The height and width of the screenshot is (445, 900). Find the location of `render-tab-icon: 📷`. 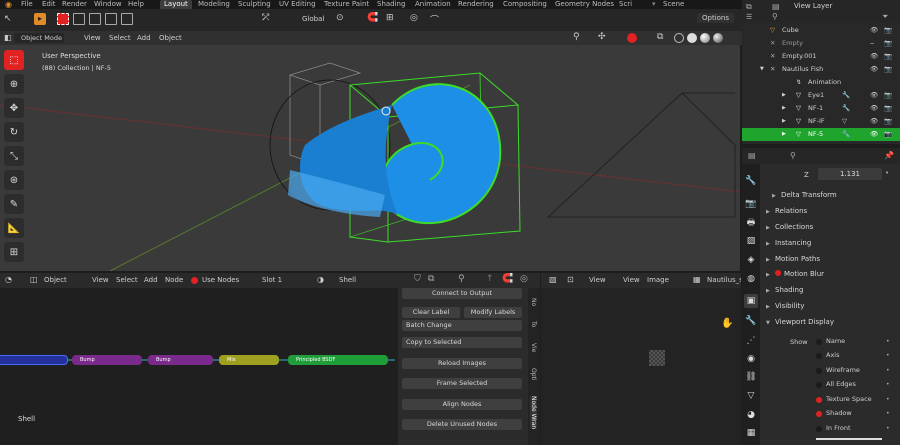

render-tab-icon: 📷 is located at coordinates (751, 204).